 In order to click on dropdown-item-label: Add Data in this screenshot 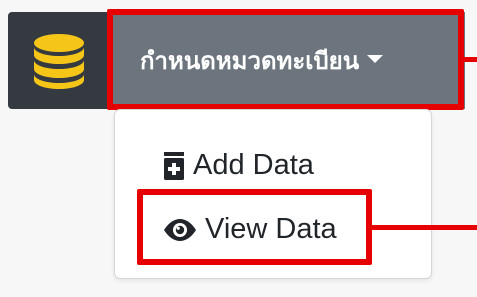, I will do `click(253, 165)`.